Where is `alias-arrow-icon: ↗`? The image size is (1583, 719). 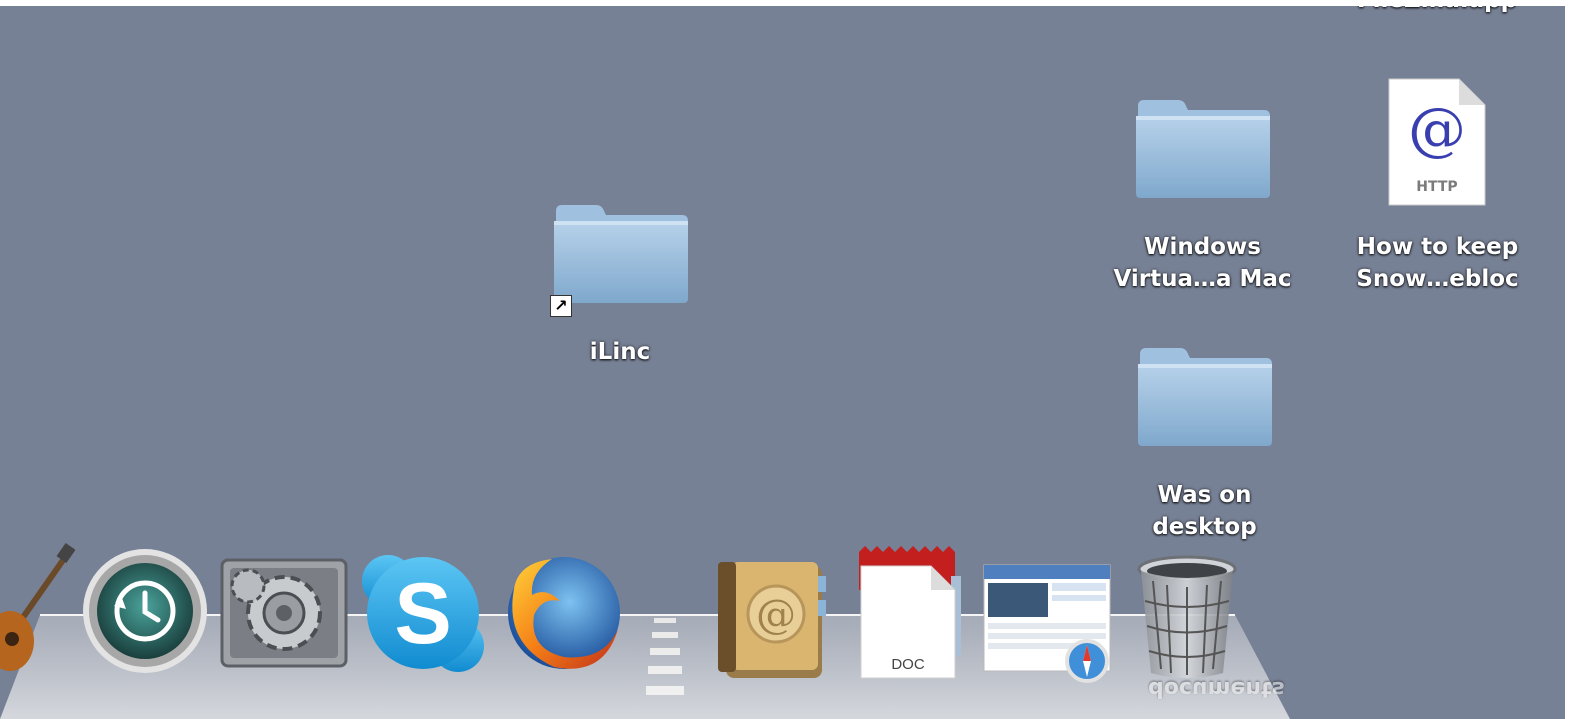
alias-arrow-icon: ↗ is located at coordinates (561, 306).